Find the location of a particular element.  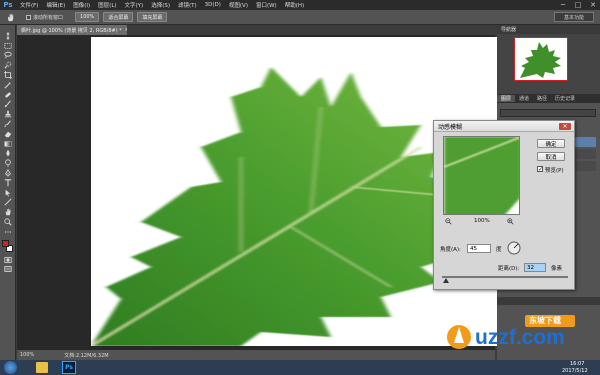

navigator-thumbnail is located at coordinates (541, 59).